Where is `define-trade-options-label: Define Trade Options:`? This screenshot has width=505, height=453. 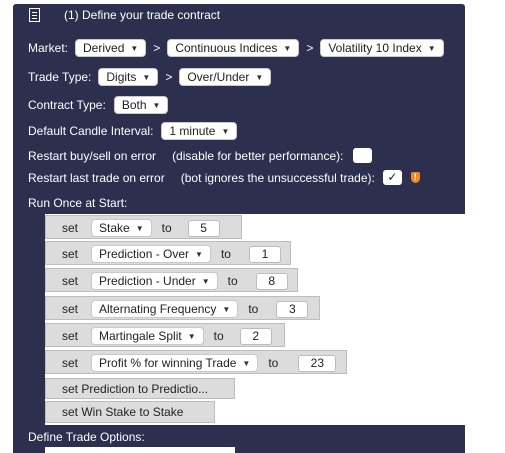 define-trade-options-label: Define Trade Options: is located at coordinates (86, 437).